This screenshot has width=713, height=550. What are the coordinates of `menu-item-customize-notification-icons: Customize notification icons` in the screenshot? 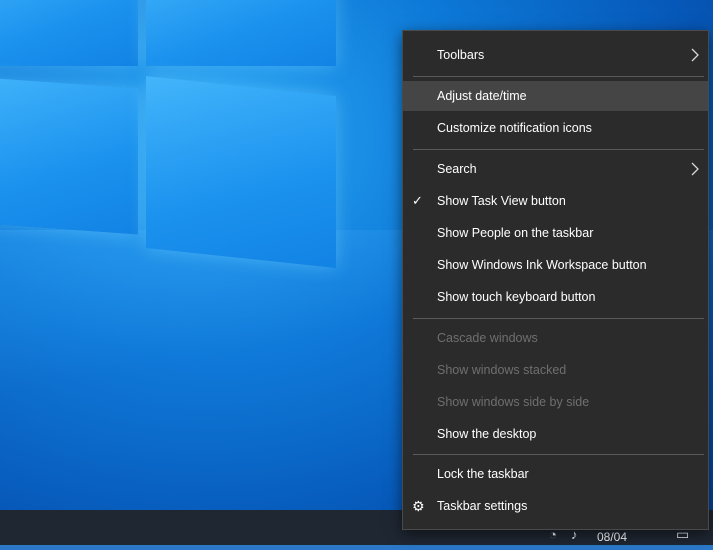 It's located at (555, 128).